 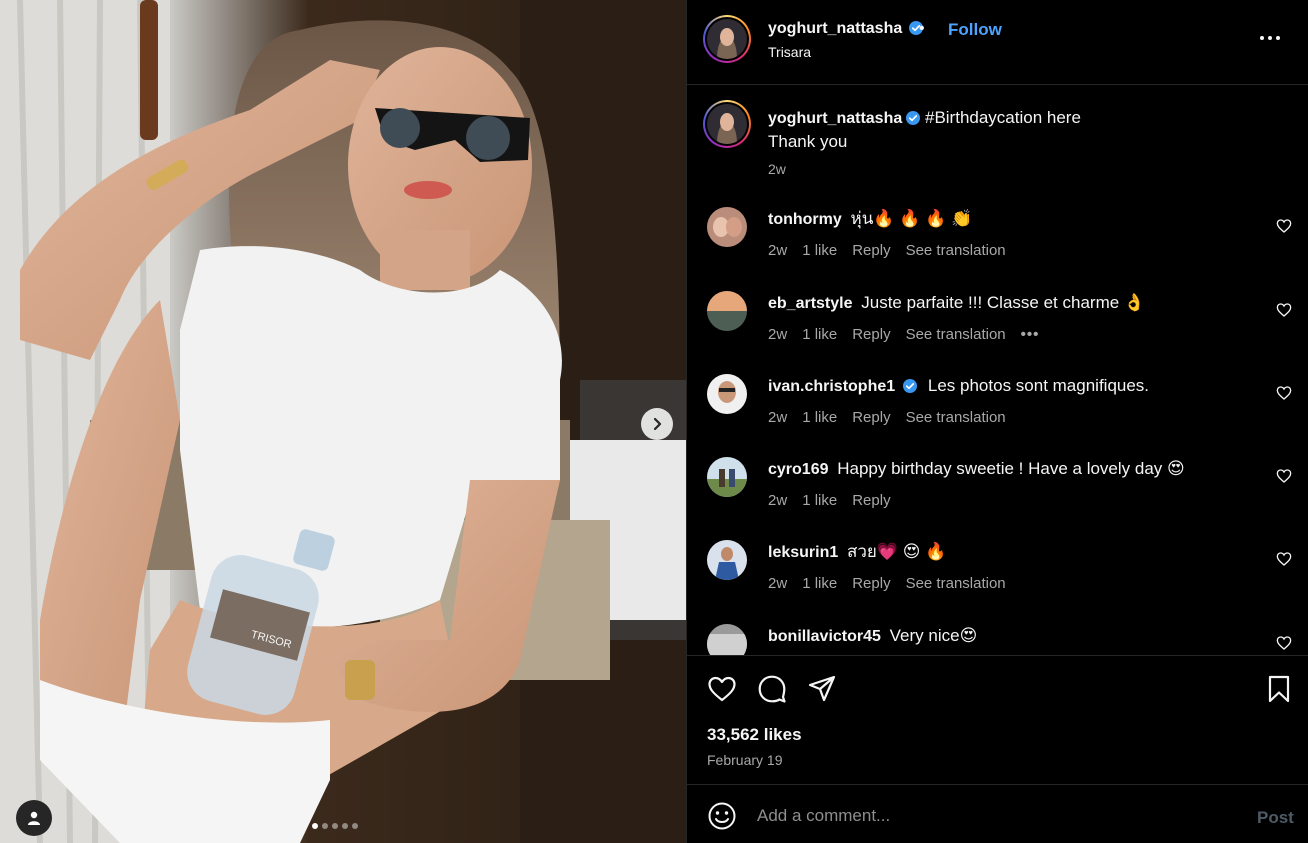 What do you see at coordinates (805, 219) in the screenshot?
I see `comment-username: tonhormy` at bounding box center [805, 219].